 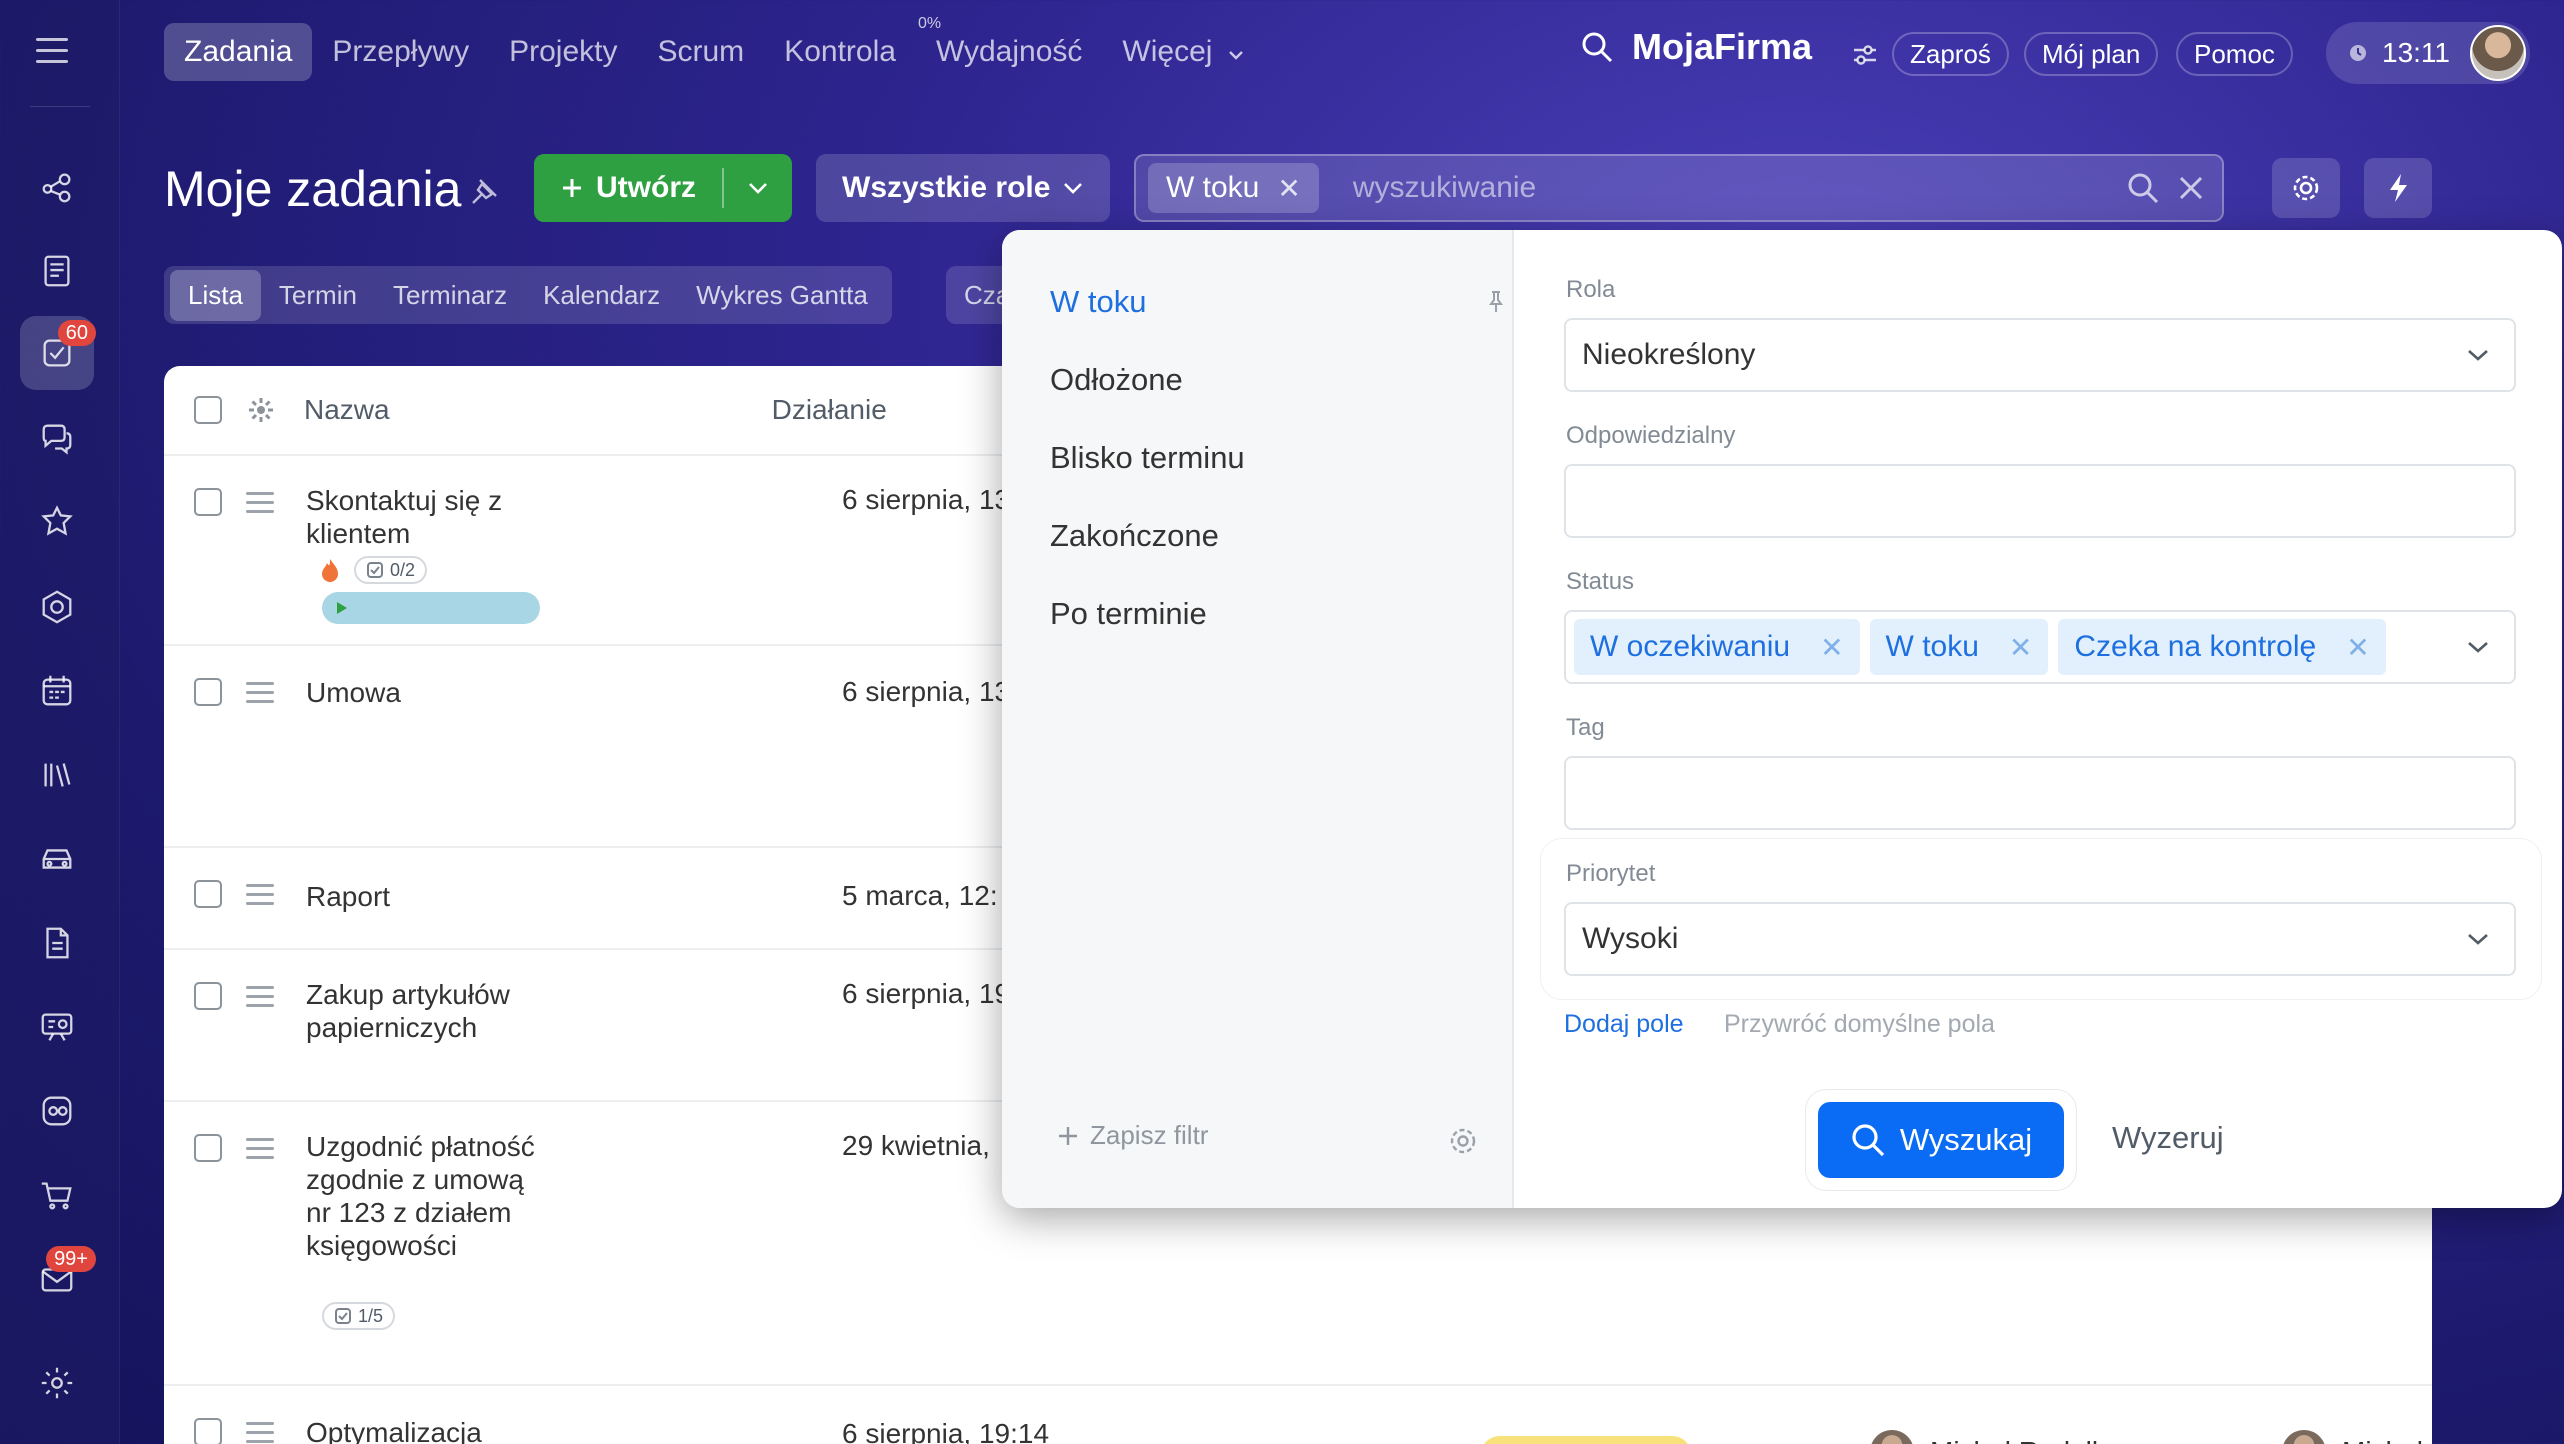 What do you see at coordinates (2234, 54) in the screenshot?
I see `help-button: Pomoc` at bounding box center [2234, 54].